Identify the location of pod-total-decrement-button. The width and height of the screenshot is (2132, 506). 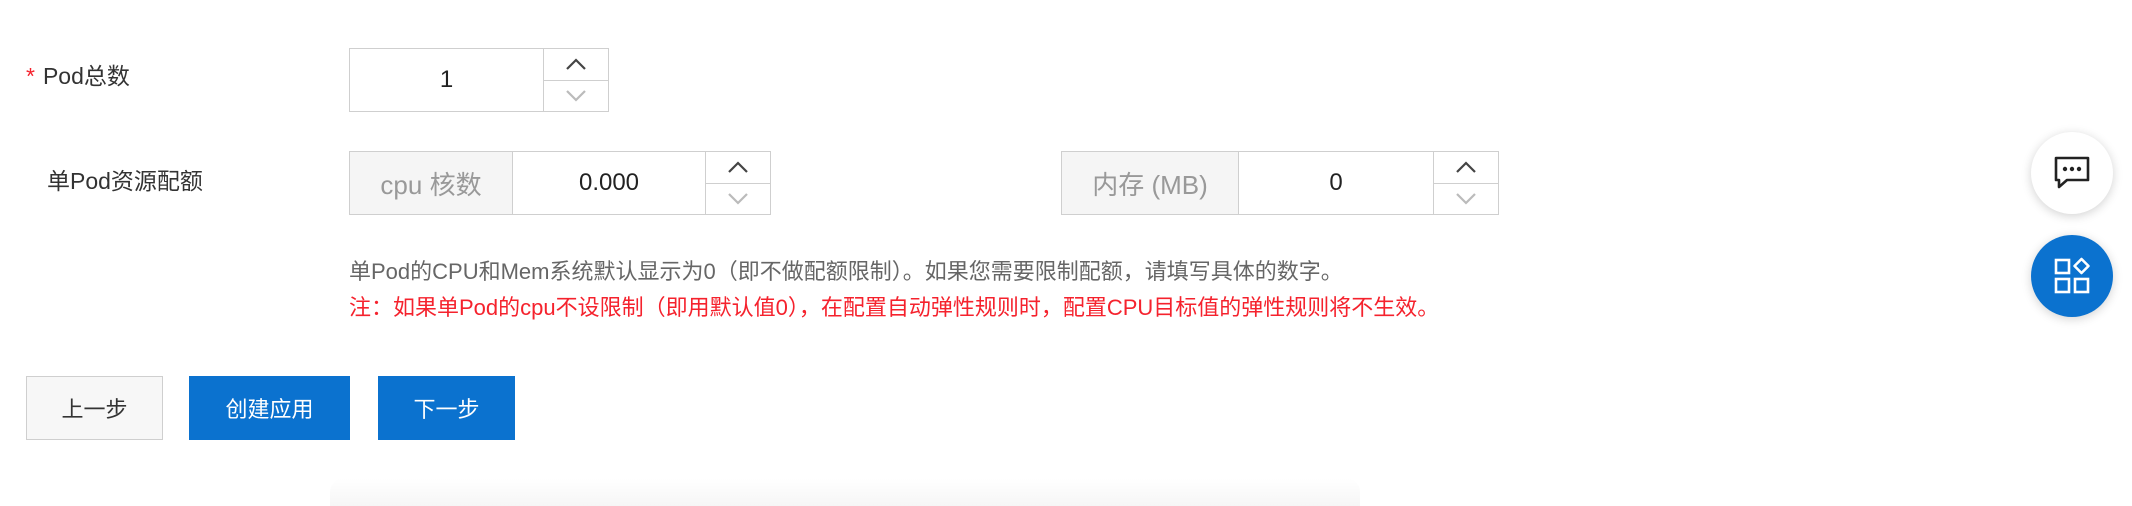
(576, 96).